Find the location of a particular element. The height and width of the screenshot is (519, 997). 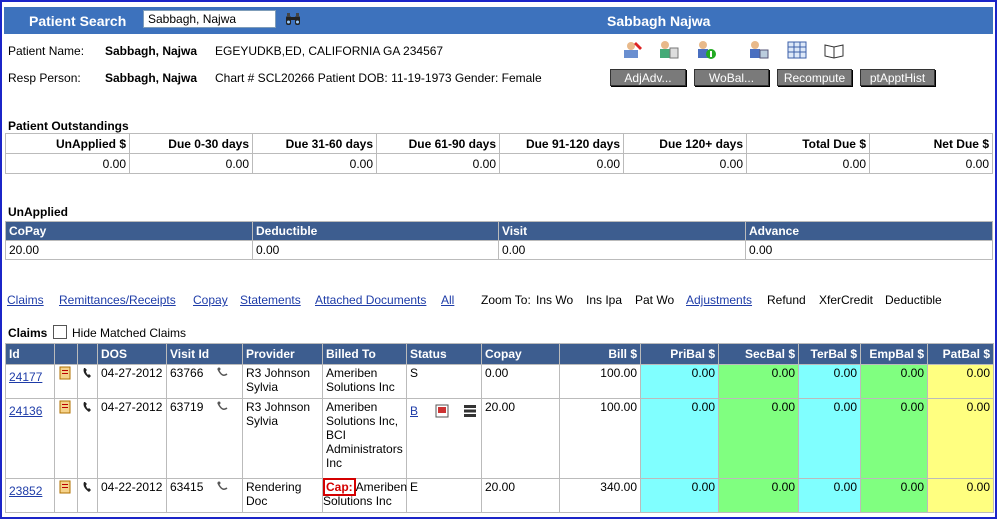

val-net-due: 0.00 is located at coordinates (931, 163).